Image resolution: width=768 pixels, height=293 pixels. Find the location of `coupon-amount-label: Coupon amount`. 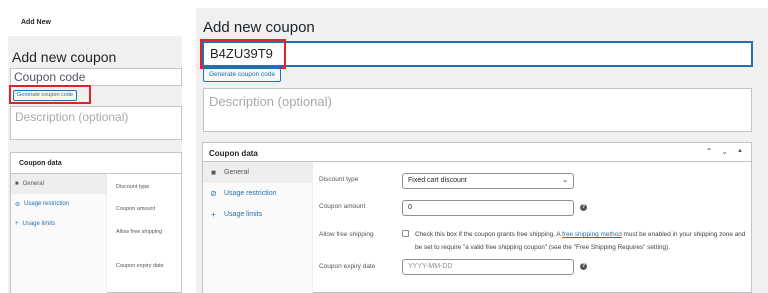

coupon-amount-label: Coupon amount is located at coordinates (342, 206).